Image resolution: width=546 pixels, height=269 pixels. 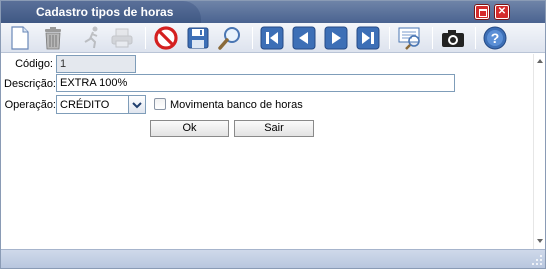 What do you see at coordinates (255, 83) in the screenshot?
I see `descricao-field` at bounding box center [255, 83].